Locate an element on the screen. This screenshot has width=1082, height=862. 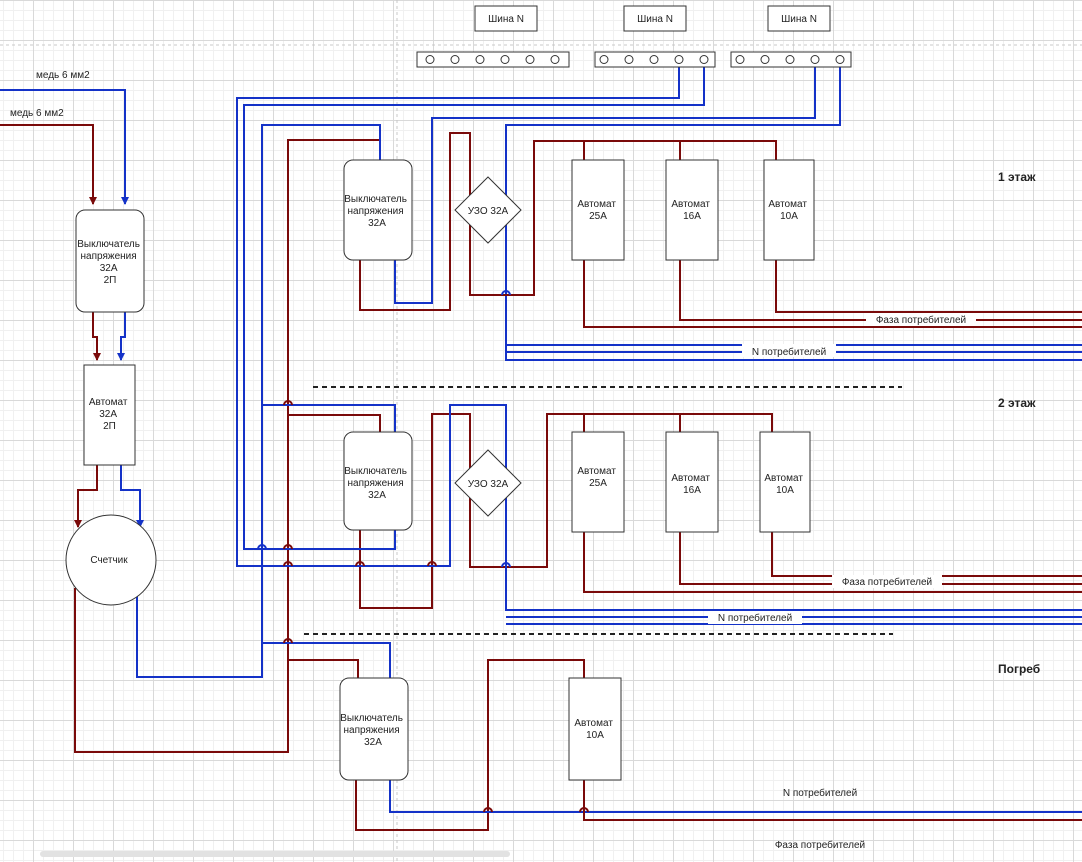
switch-breaker-neutral is located at coordinates (121, 336).